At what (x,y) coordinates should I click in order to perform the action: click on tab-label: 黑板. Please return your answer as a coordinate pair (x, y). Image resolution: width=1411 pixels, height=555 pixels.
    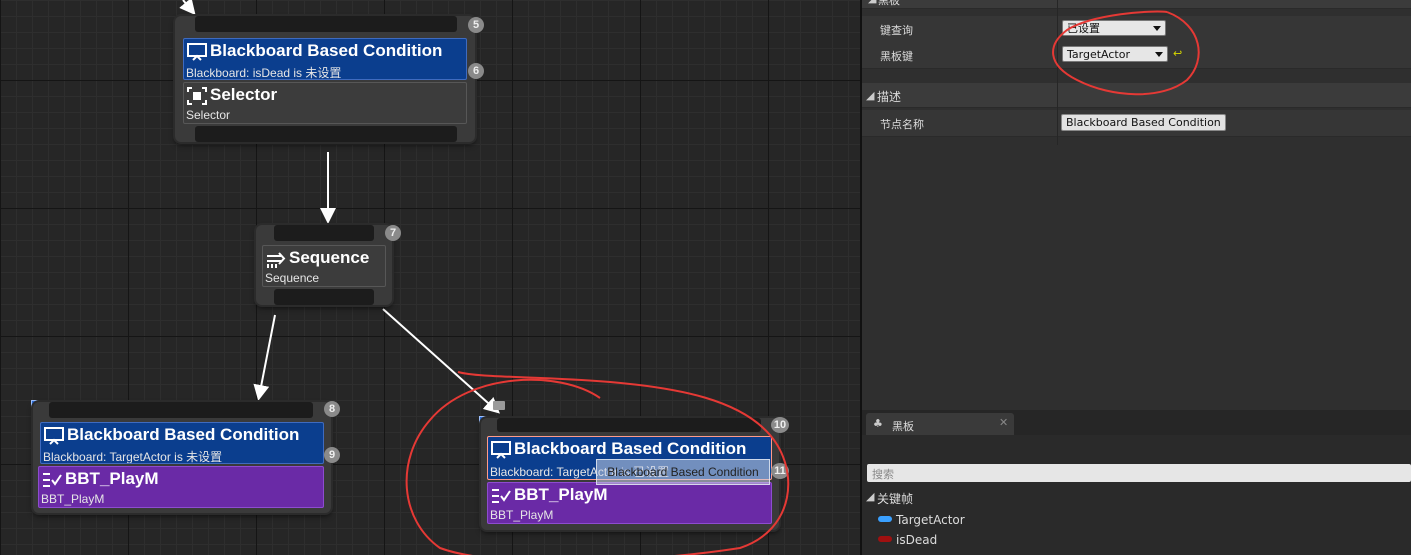
    Looking at the image, I should click on (903, 426).